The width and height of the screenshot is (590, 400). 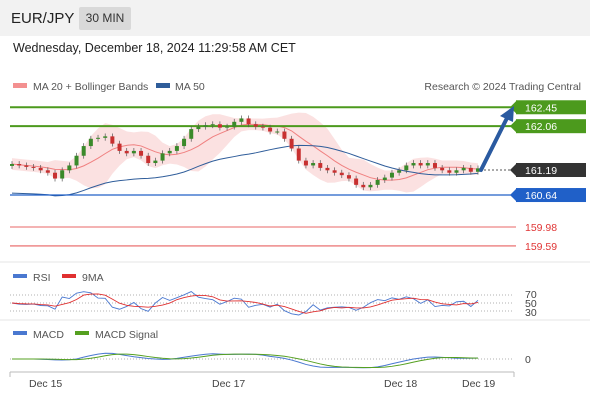 I want to click on macd-signal-line, so click(x=245, y=361).